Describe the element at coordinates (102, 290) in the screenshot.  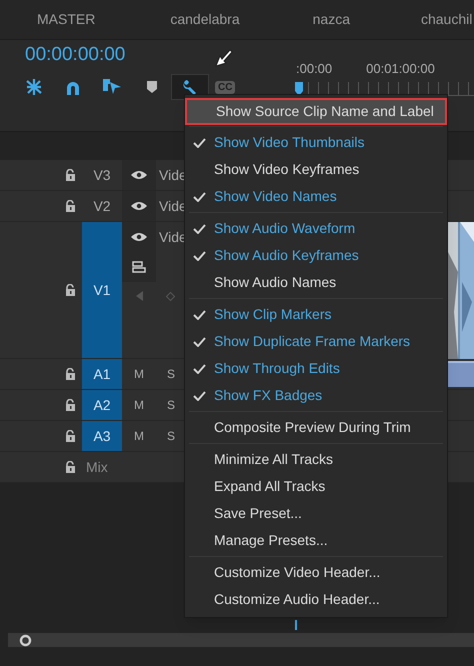
I see `track-target-toggle: V1` at that location.